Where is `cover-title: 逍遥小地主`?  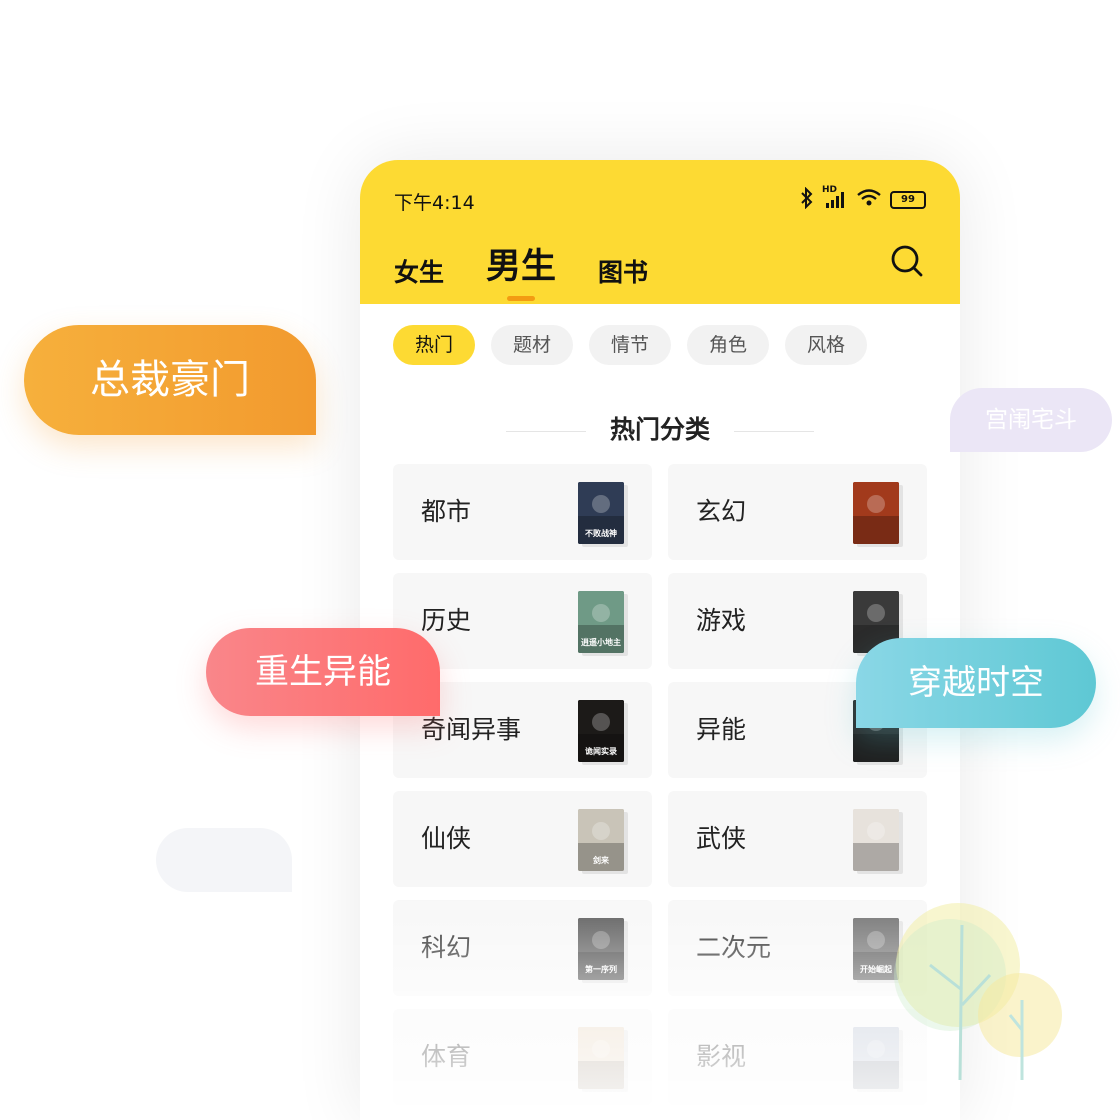
cover-title: 逍遥小地主 is located at coordinates (601, 642).